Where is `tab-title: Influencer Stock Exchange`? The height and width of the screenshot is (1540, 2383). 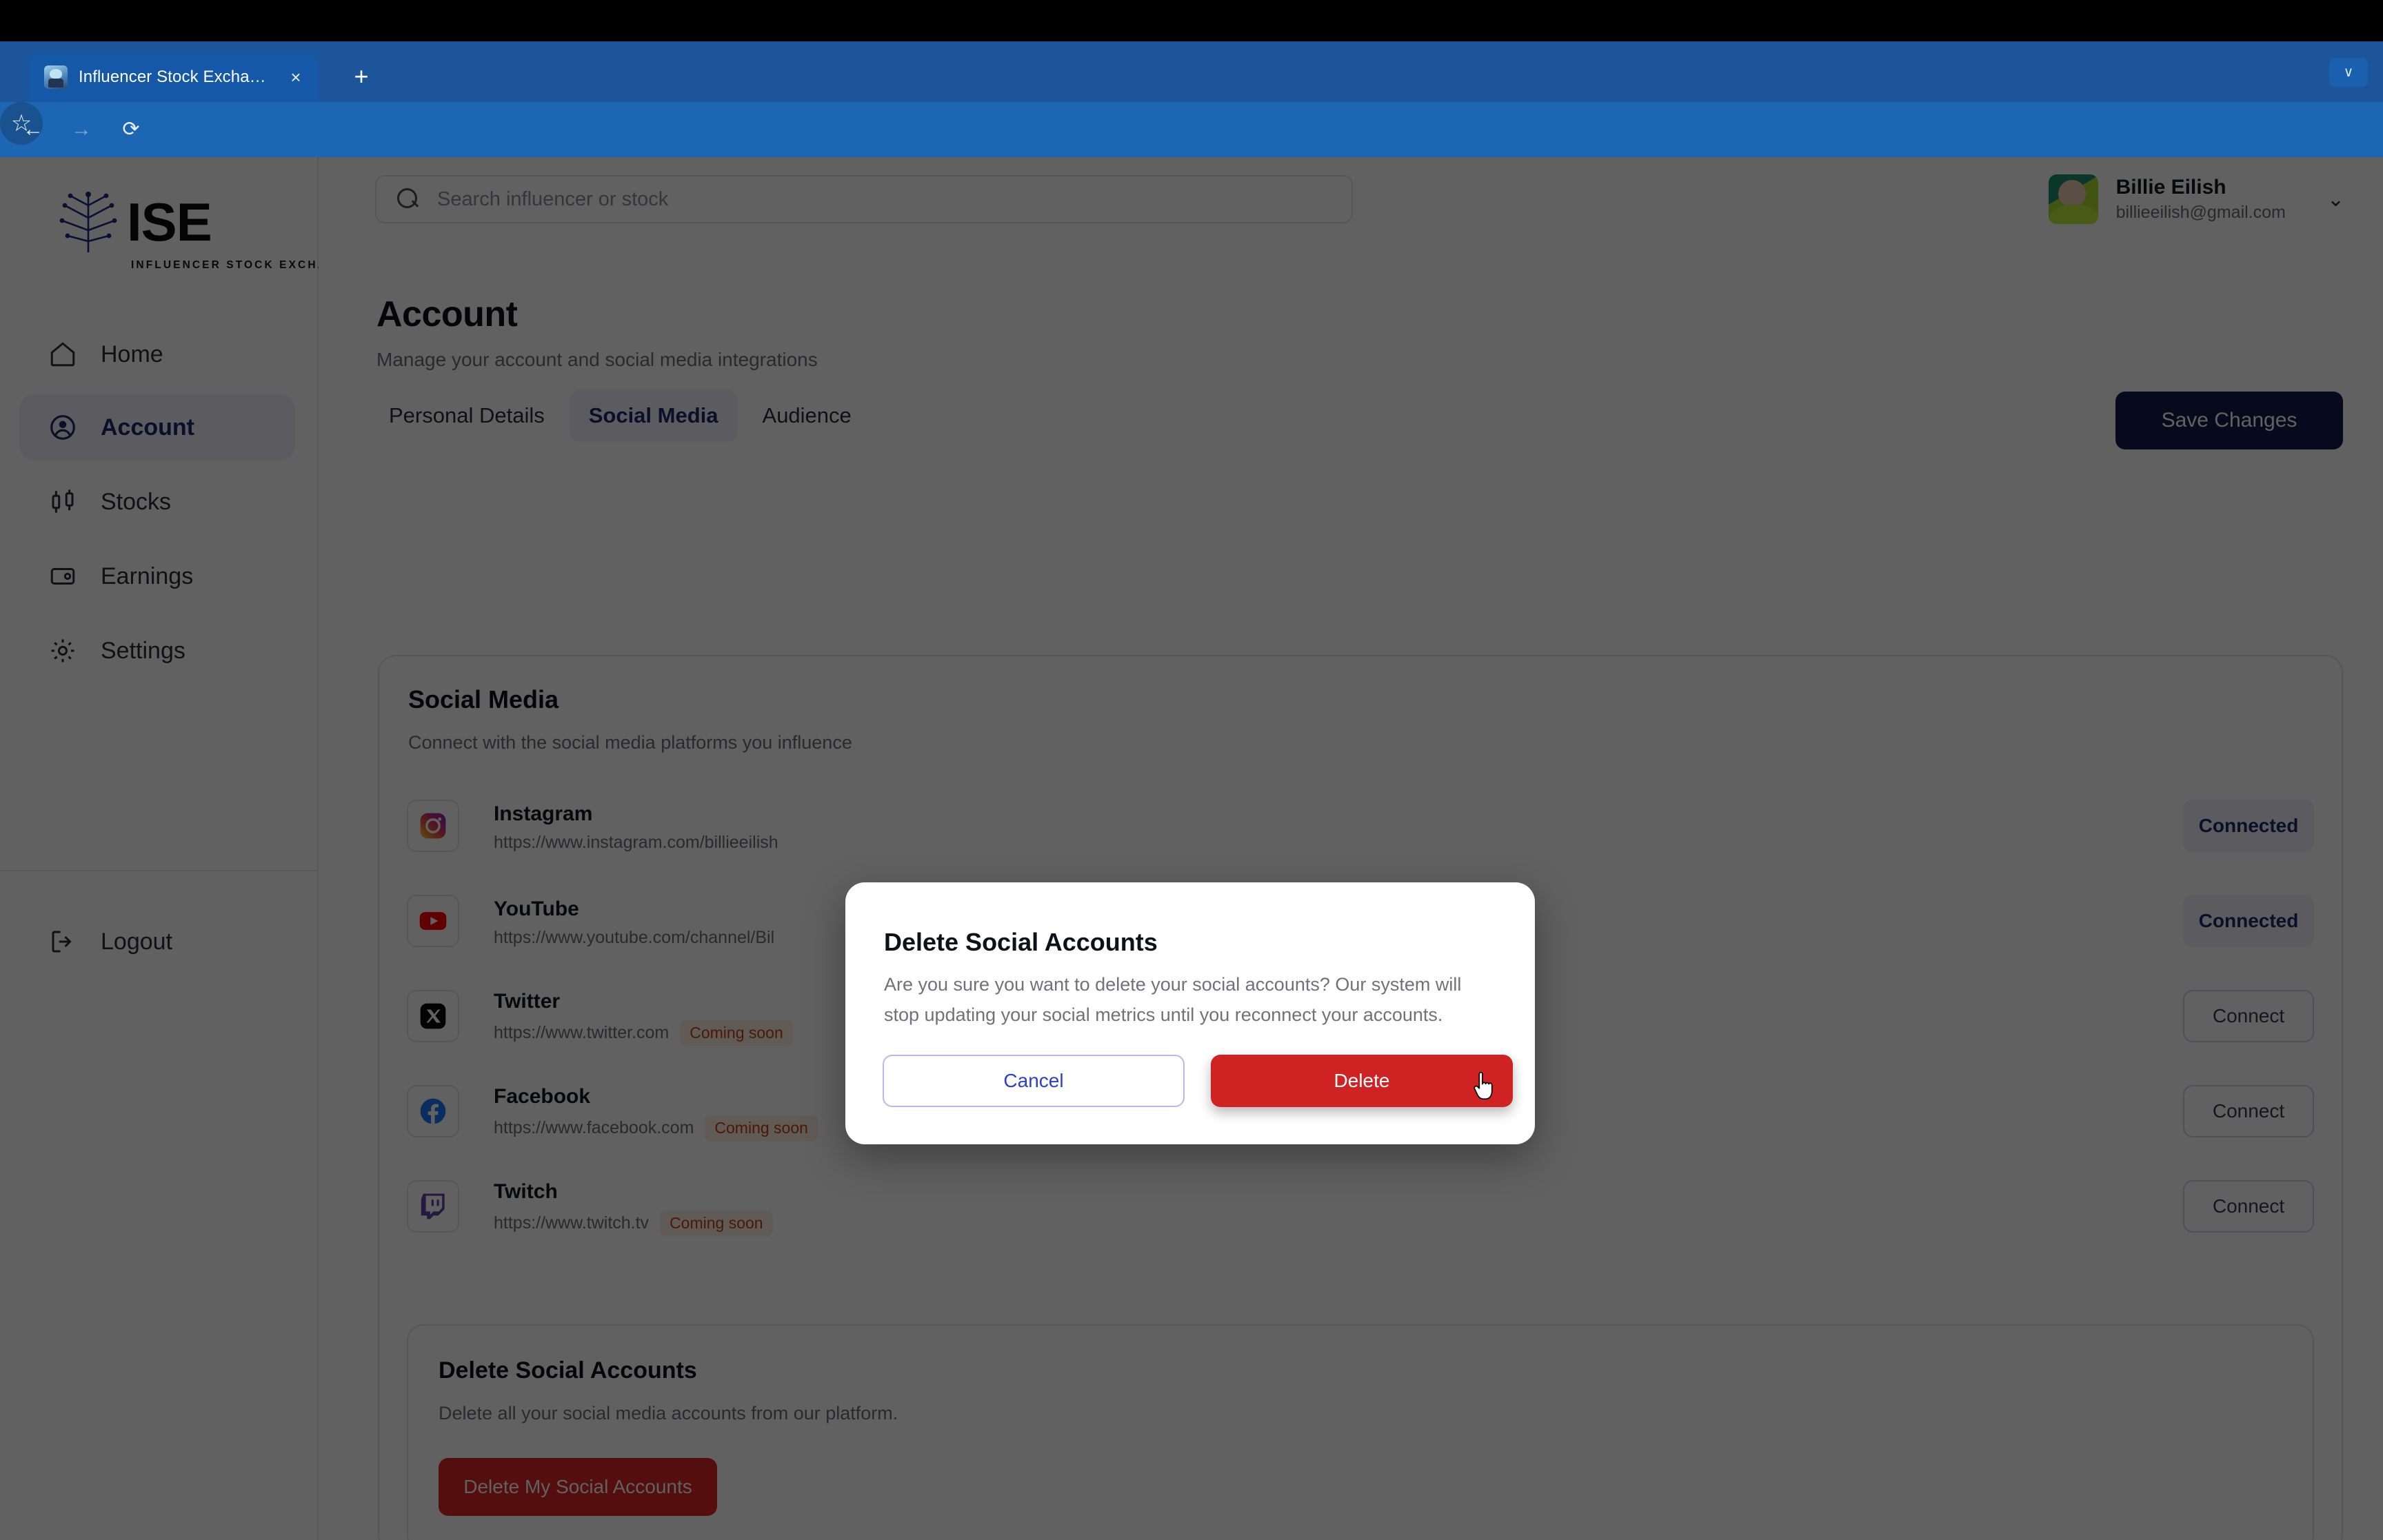 tab-title: Influencer Stock Exchange is located at coordinates (176, 77).